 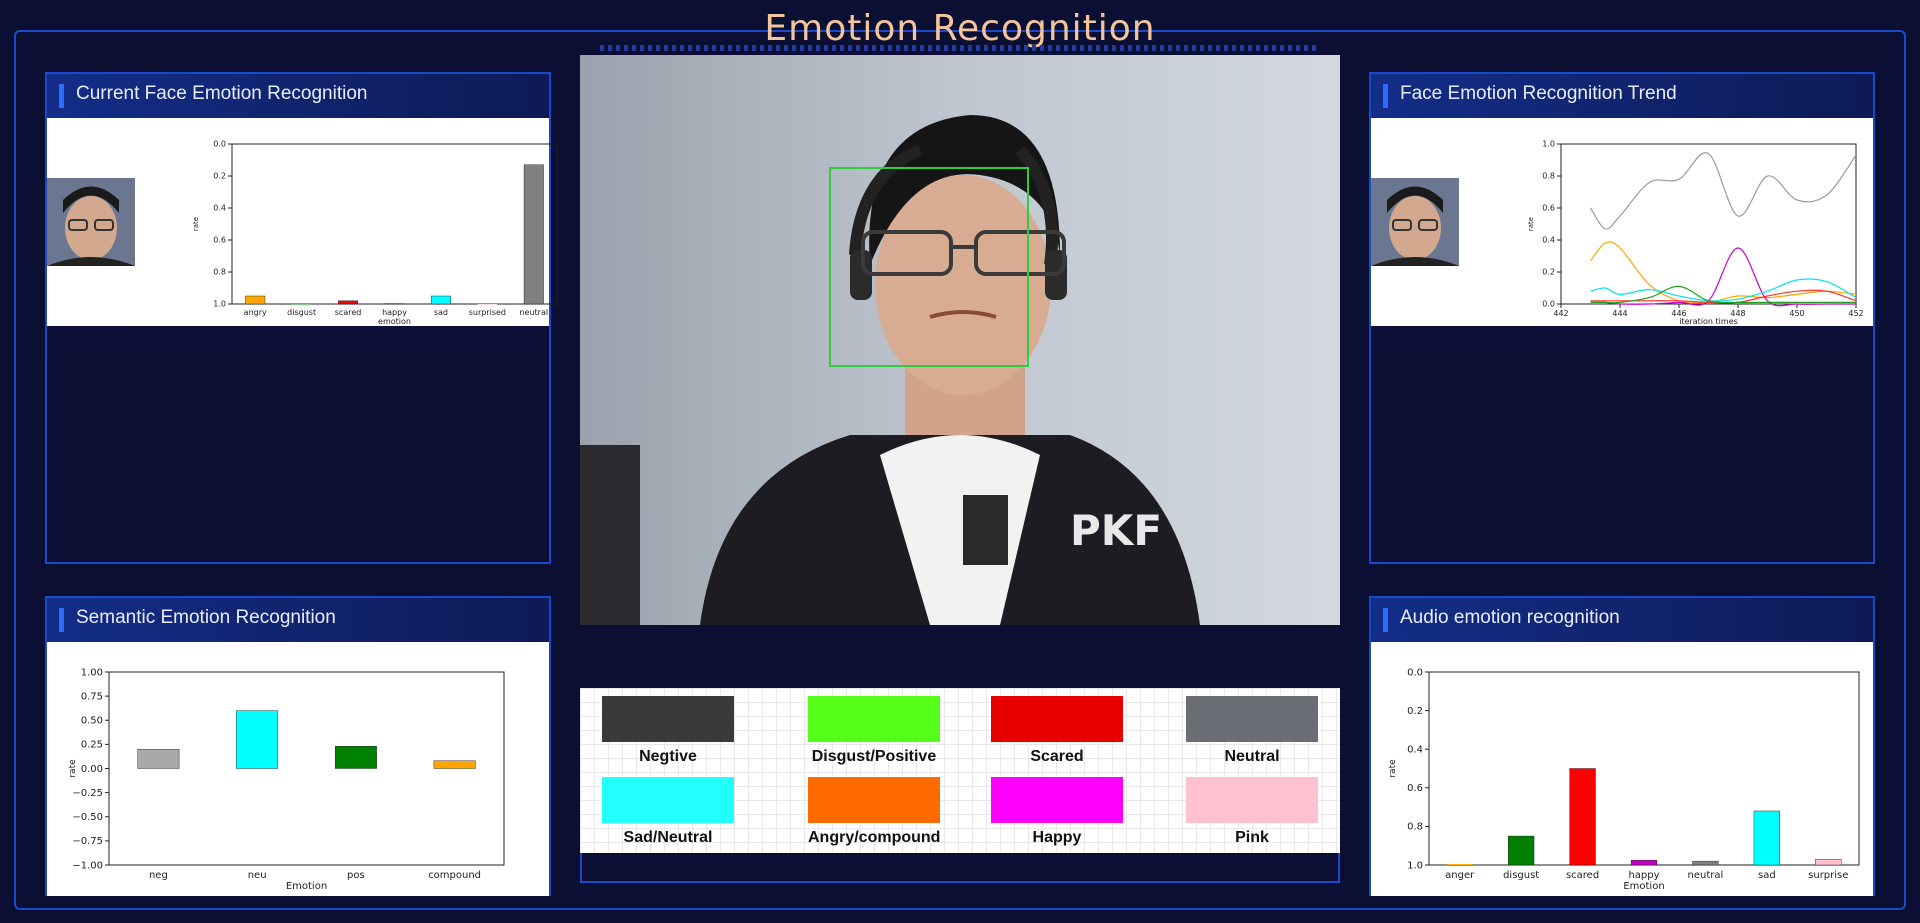 I want to click on legend-item: Neutral, so click(x=1252, y=731).